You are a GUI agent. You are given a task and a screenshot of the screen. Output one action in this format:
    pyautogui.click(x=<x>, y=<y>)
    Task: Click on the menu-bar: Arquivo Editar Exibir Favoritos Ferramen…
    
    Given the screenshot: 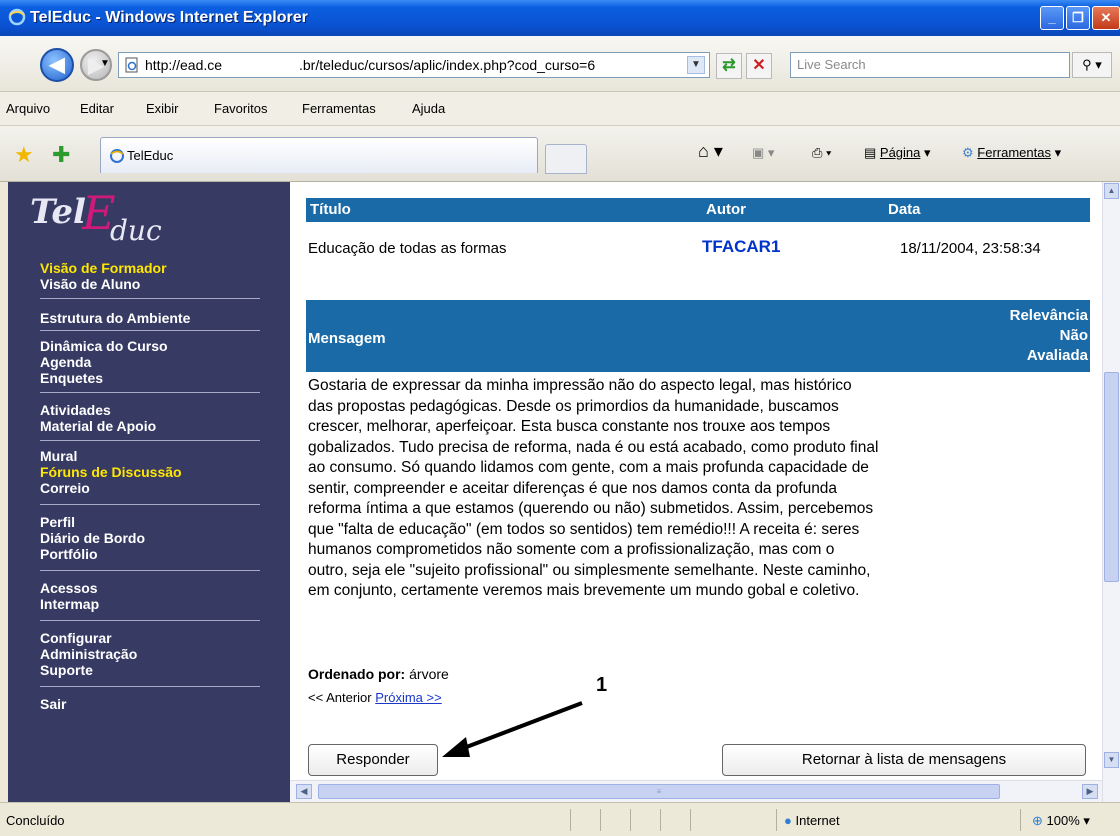 What is the action you would take?
    pyautogui.click(x=560, y=109)
    